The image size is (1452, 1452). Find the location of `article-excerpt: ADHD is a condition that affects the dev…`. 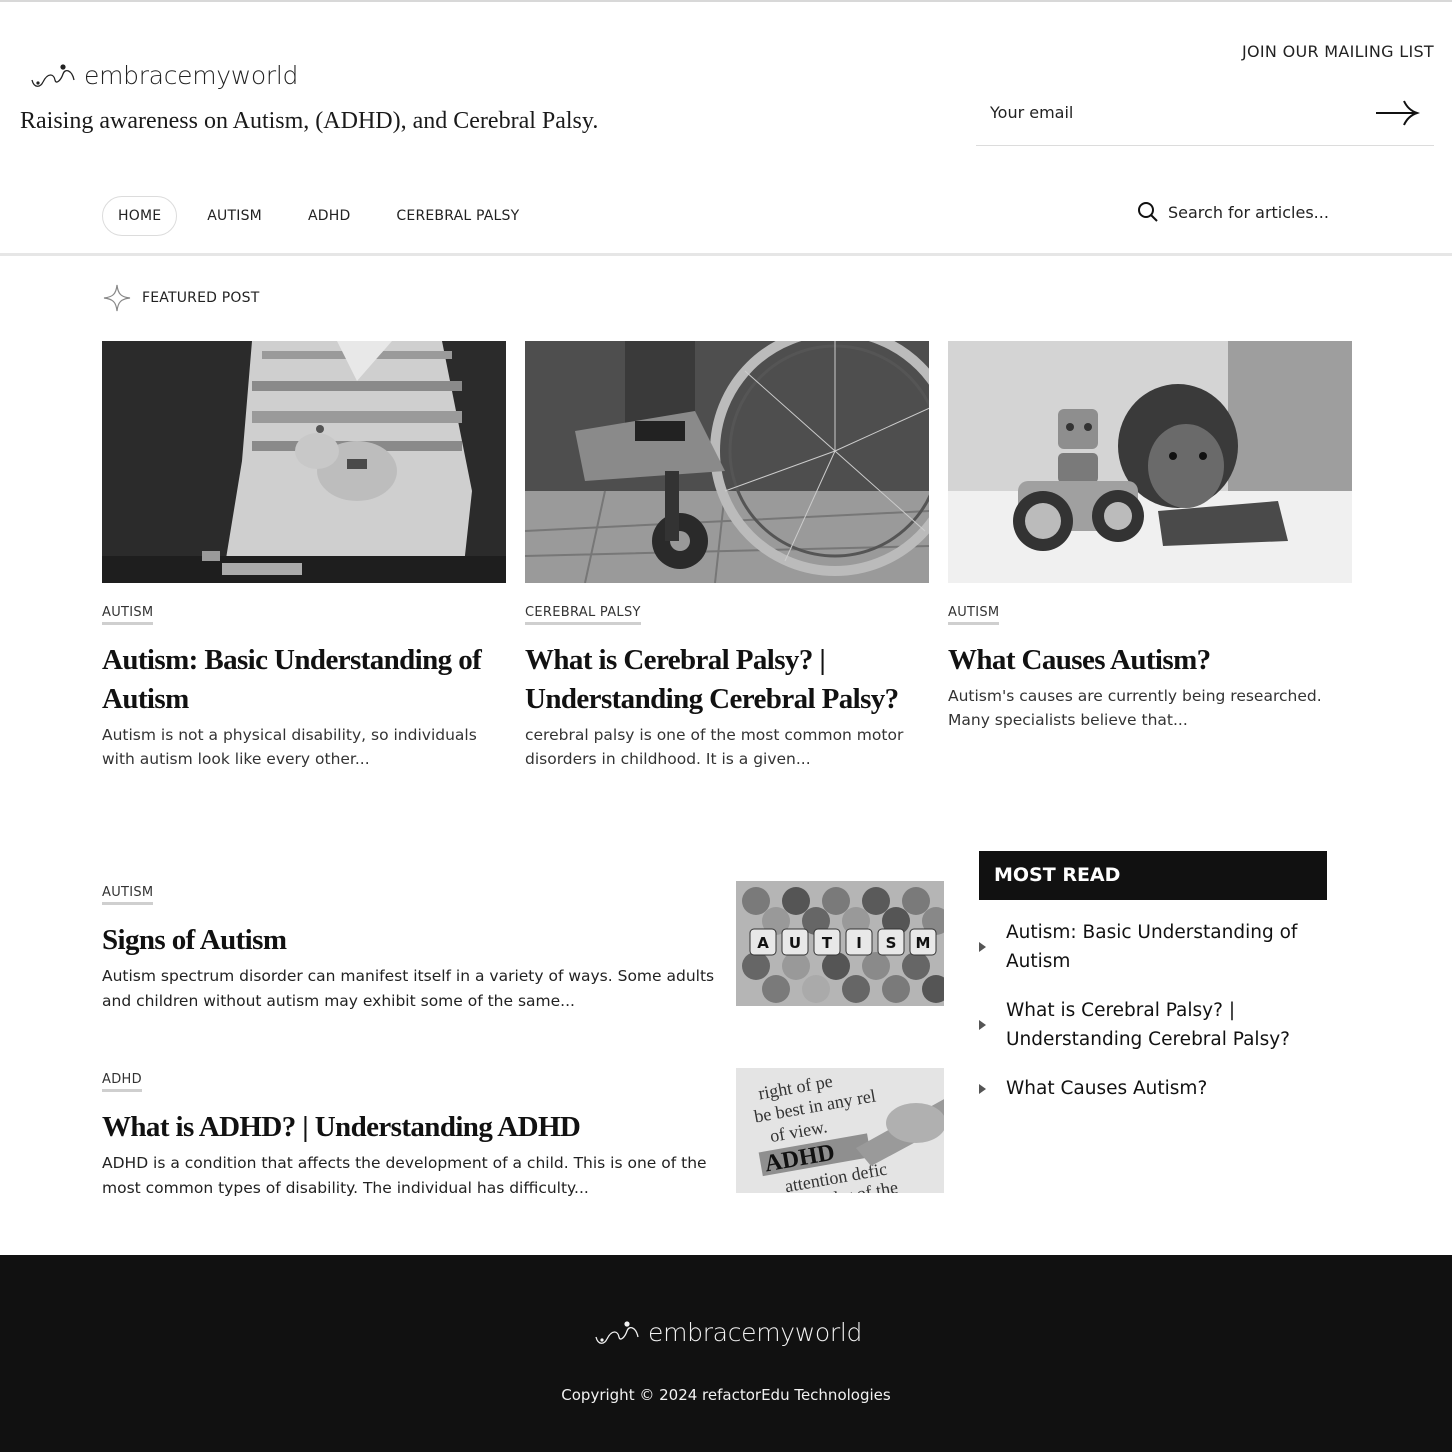

article-excerpt: ADHD is a condition that affects the dev… is located at coordinates (404, 1175).